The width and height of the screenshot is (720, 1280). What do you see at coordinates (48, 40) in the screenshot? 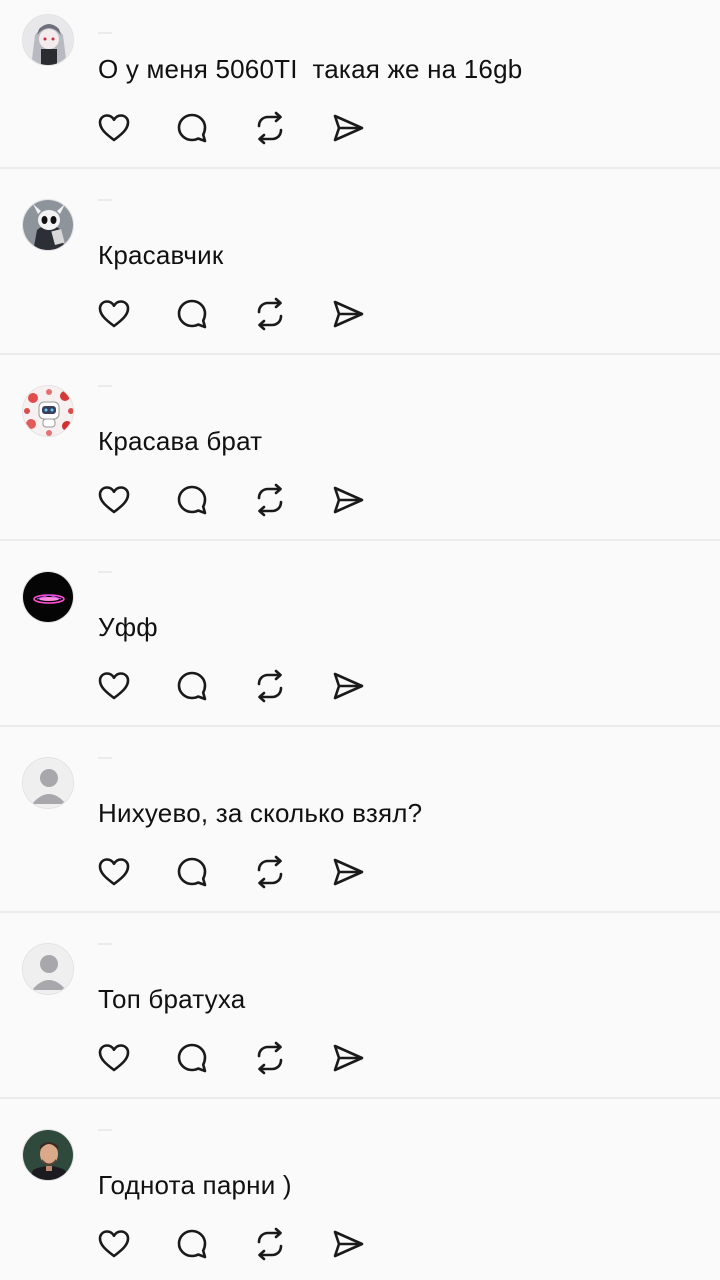
I see `anime-girl-avatar` at bounding box center [48, 40].